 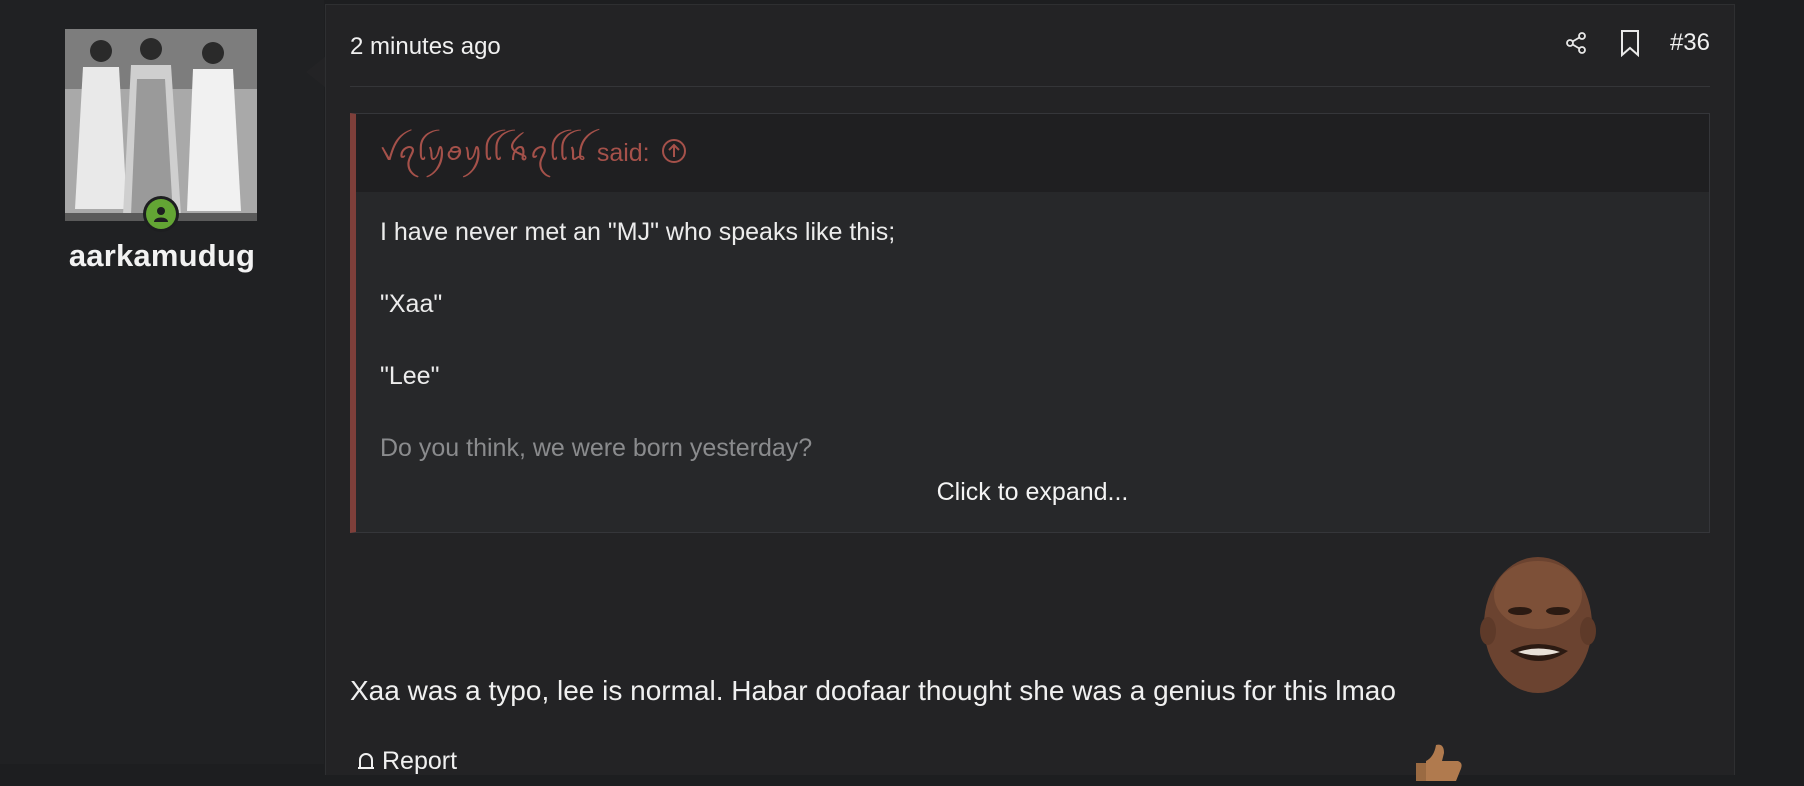 What do you see at coordinates (1576, 43) in the screenshot?
I see `share-icon` at bounding box center [1576, 43].